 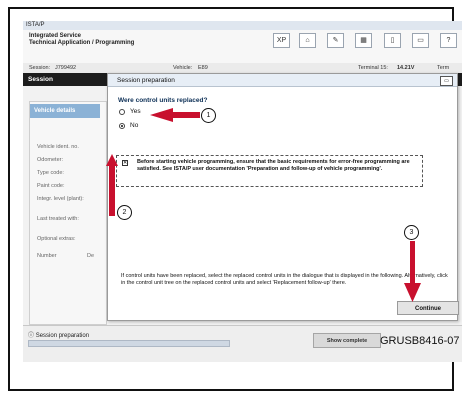 I want to click on nav-session: Session, so click(x=40, y=79).